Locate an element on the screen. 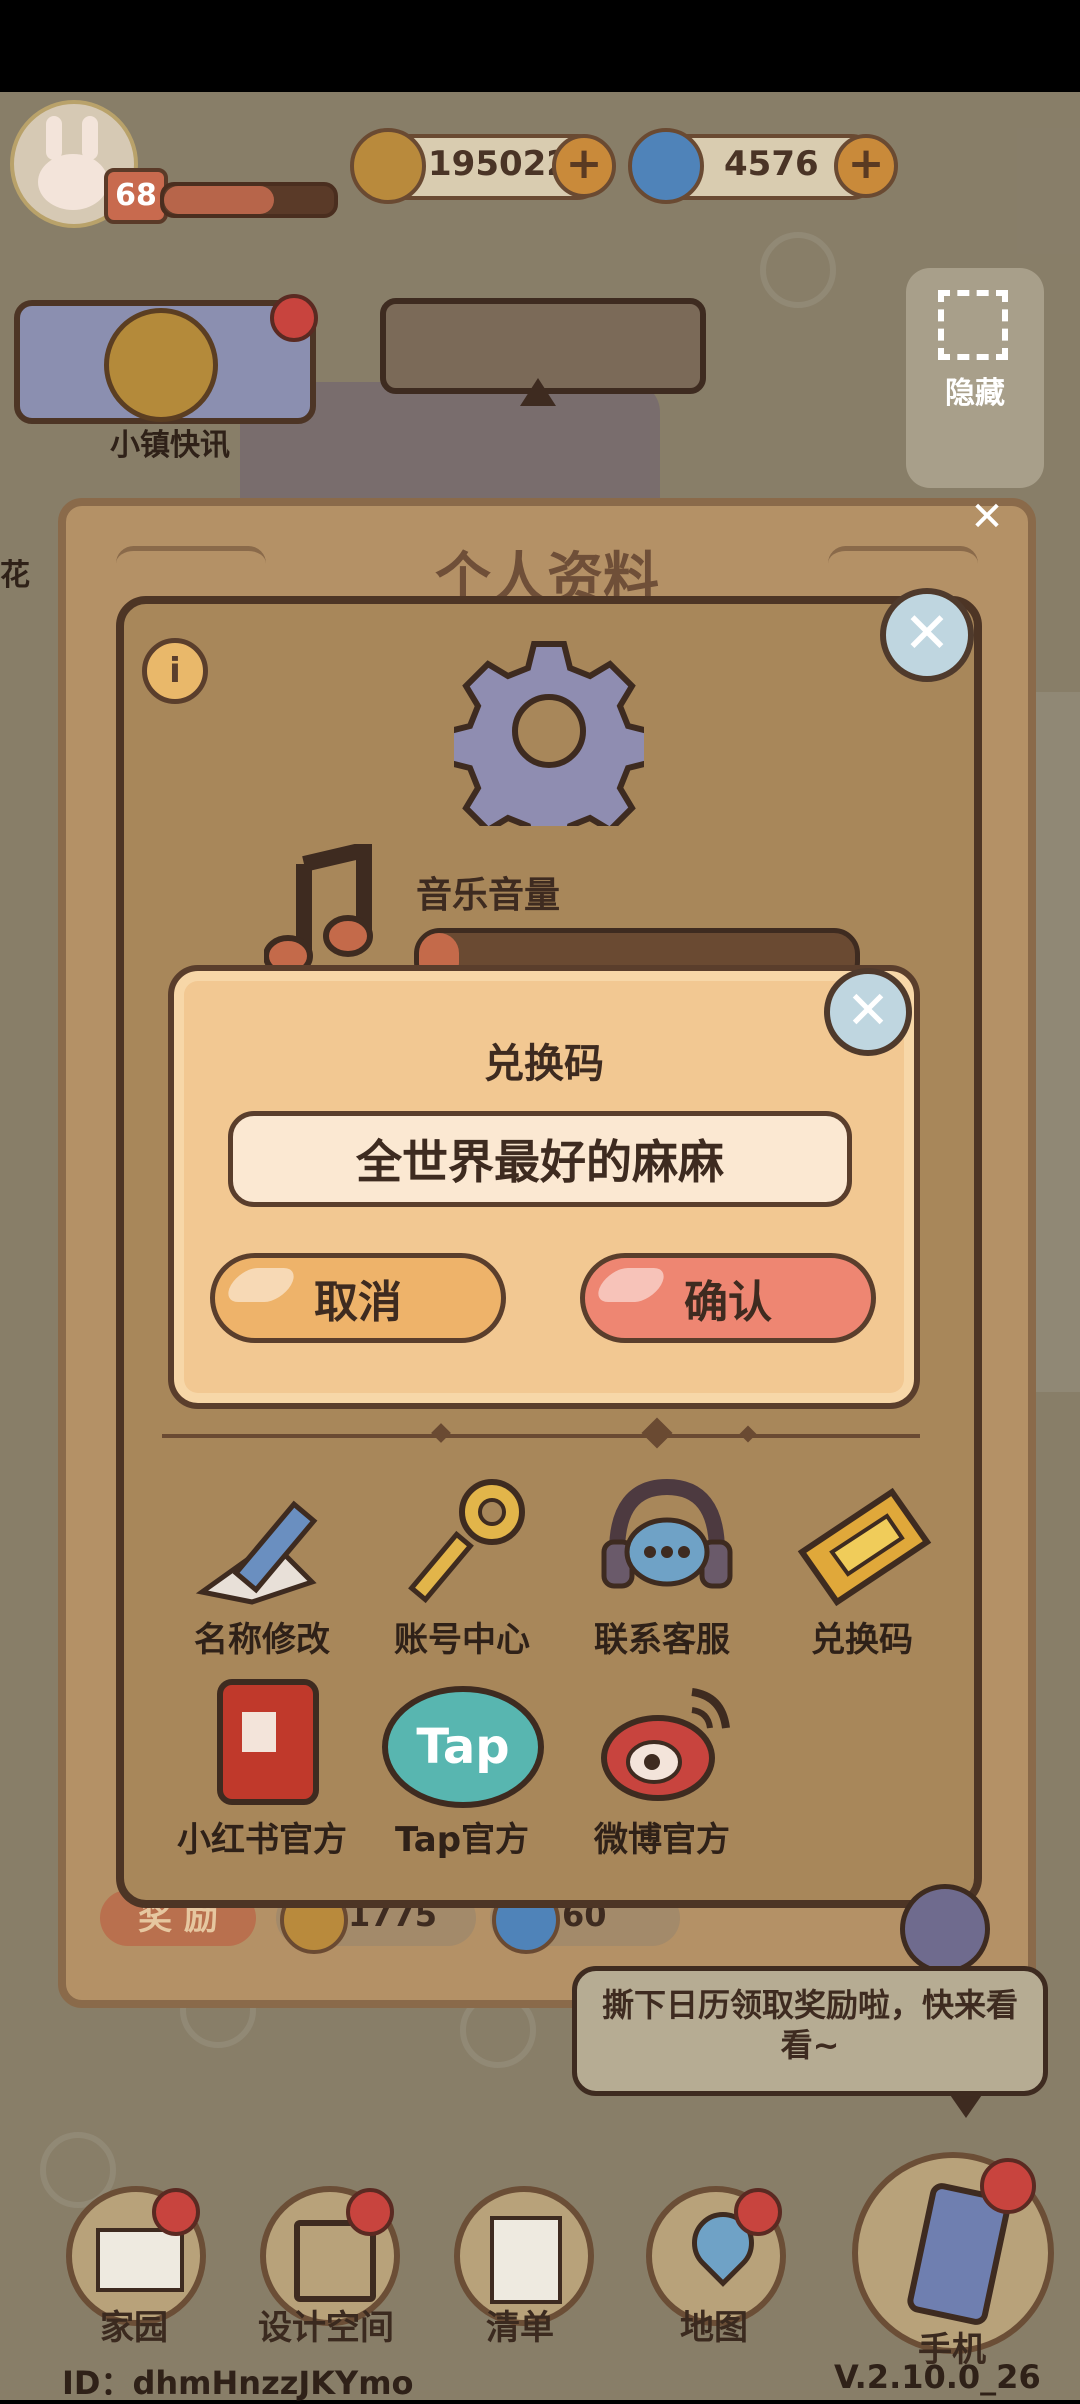  red-book-icon is located at coordinates (268, 1742).